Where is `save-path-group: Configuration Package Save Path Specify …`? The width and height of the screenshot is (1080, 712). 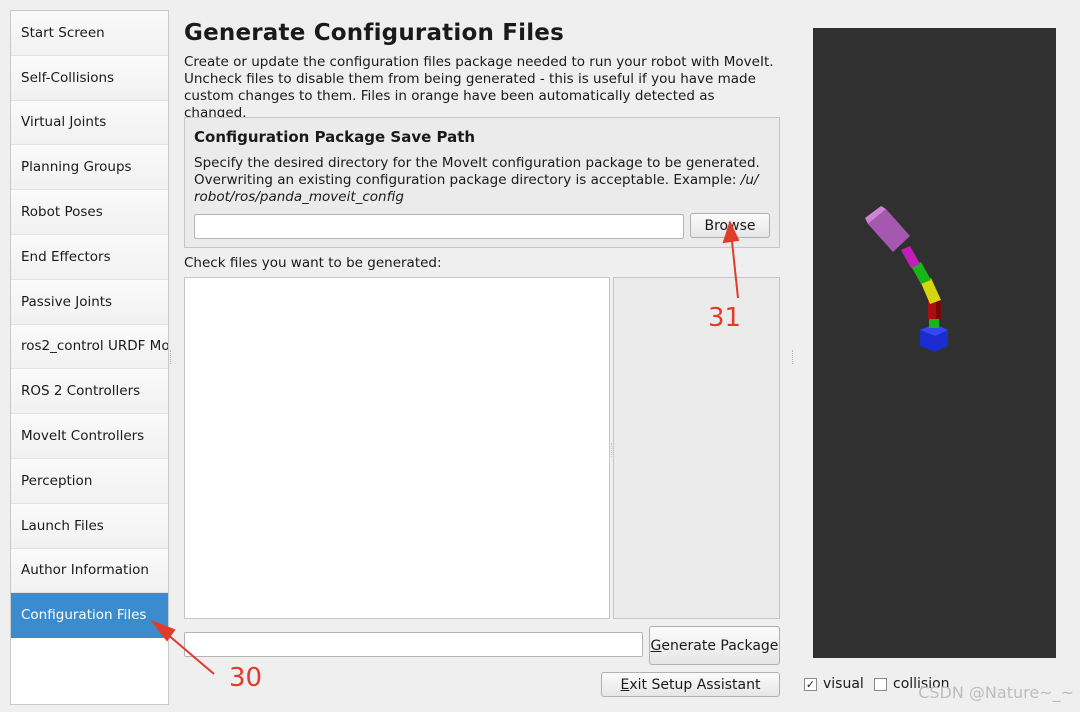
save-path-group: Configuration Package Save Path Specify … is located at coordinates (482, 182).